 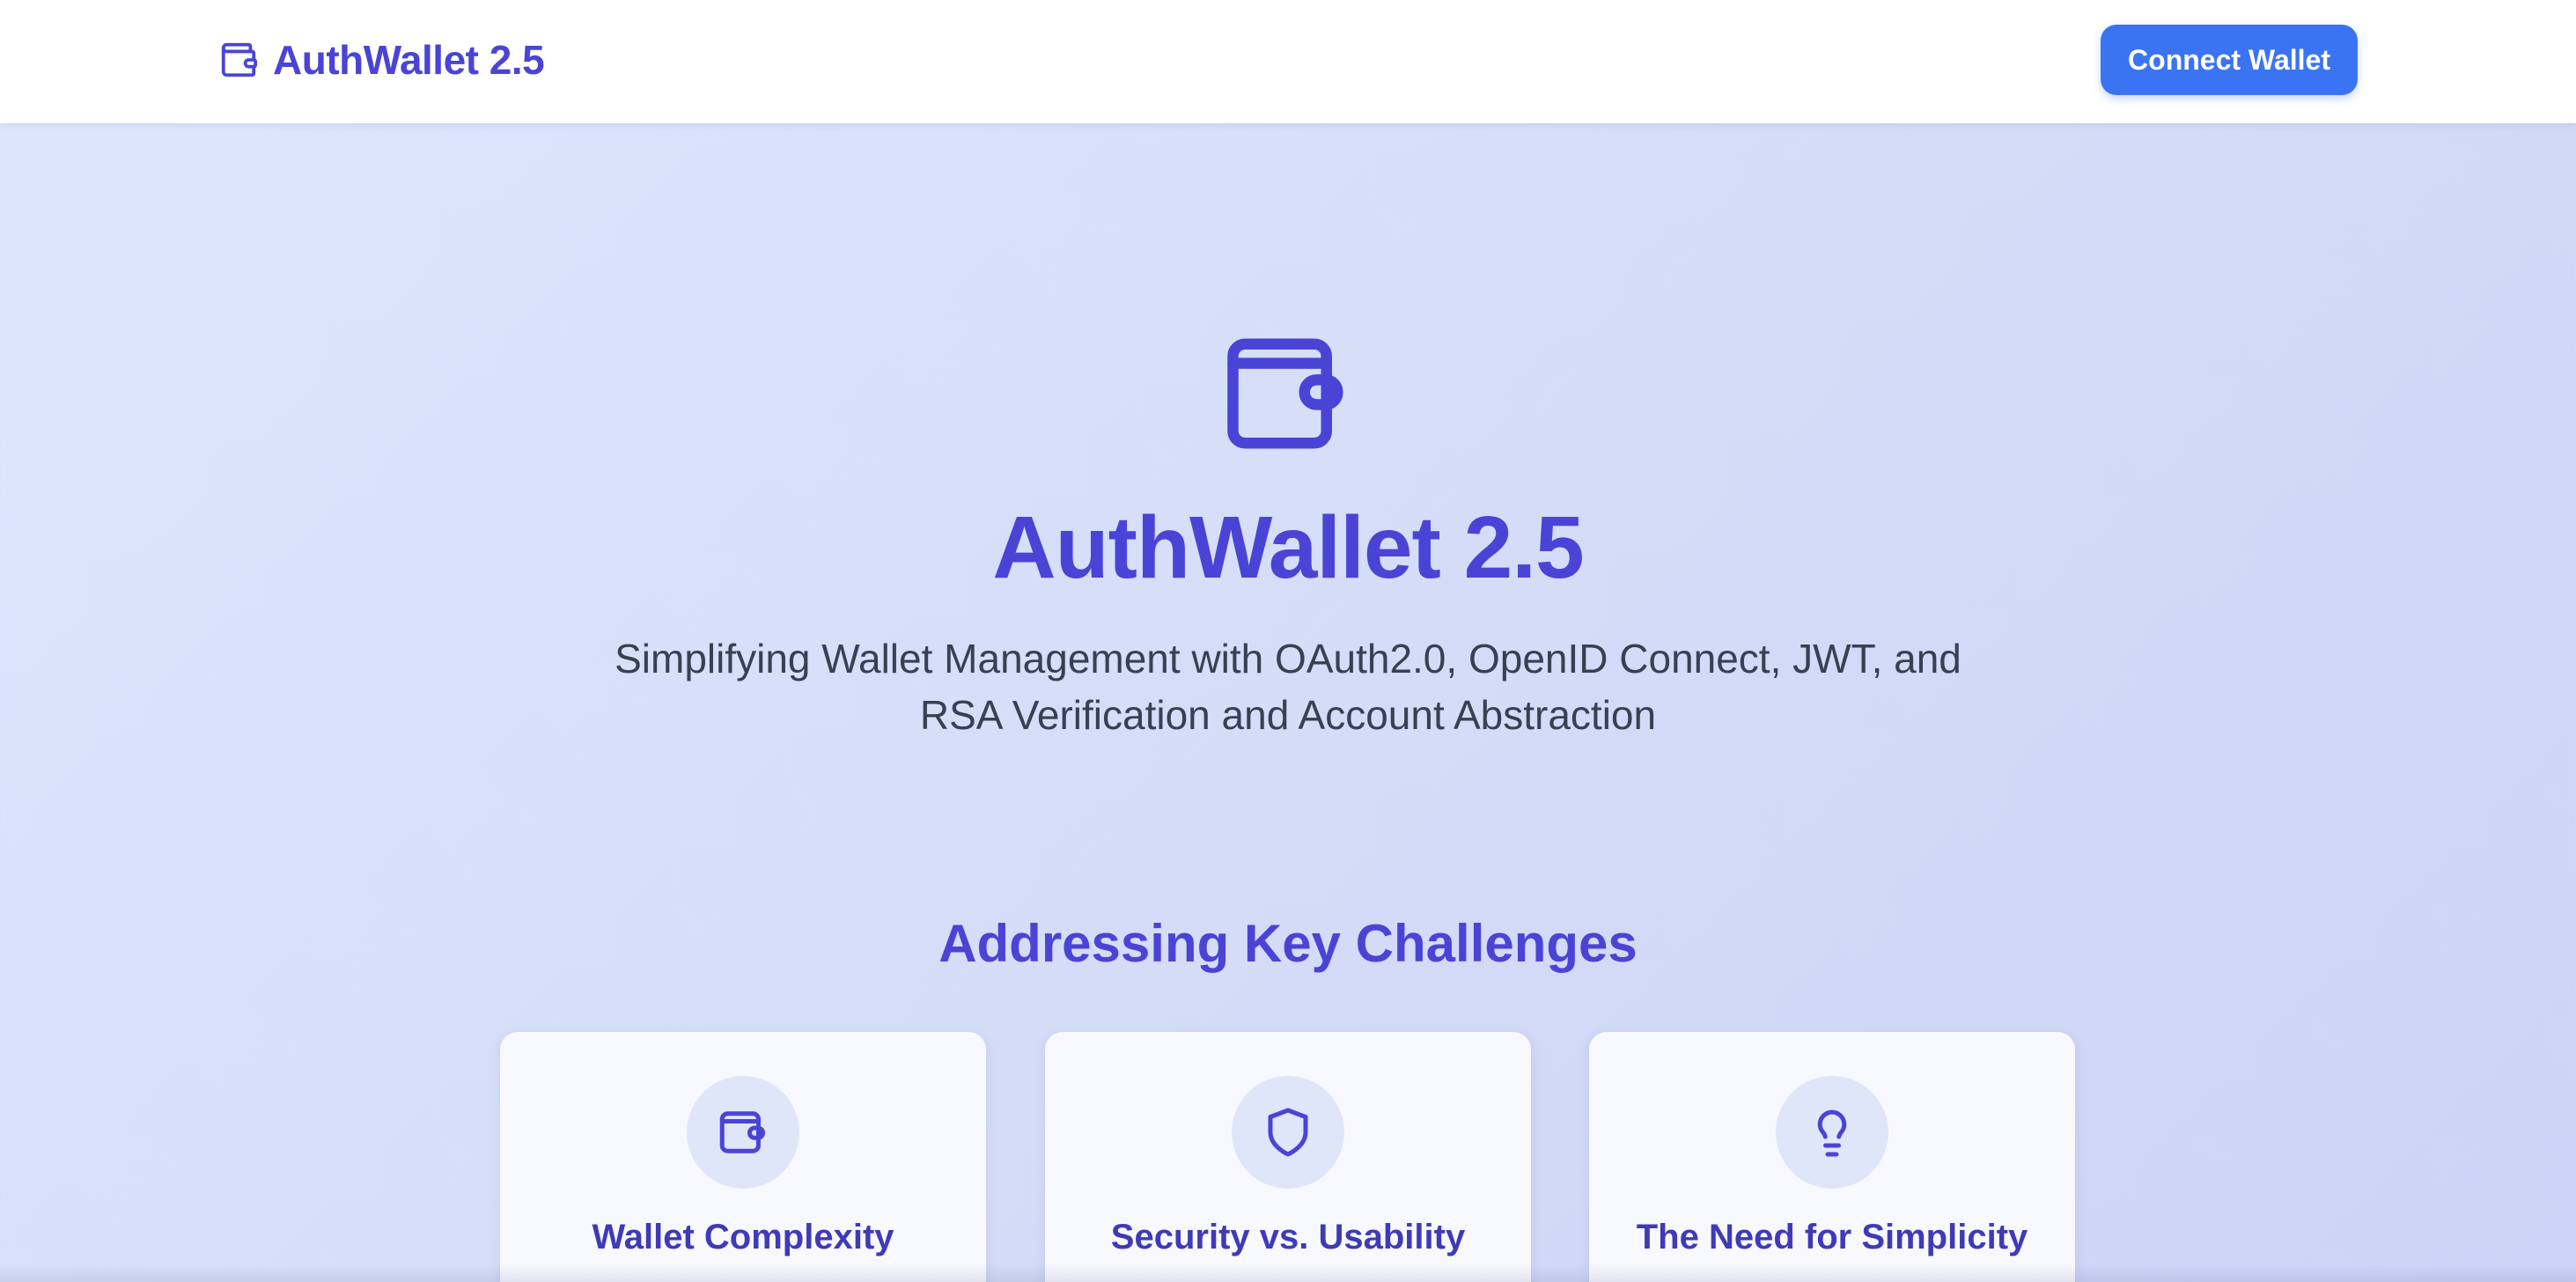 I want to click on card-title: Wallet Complexity, so click(x=743, y=1237).